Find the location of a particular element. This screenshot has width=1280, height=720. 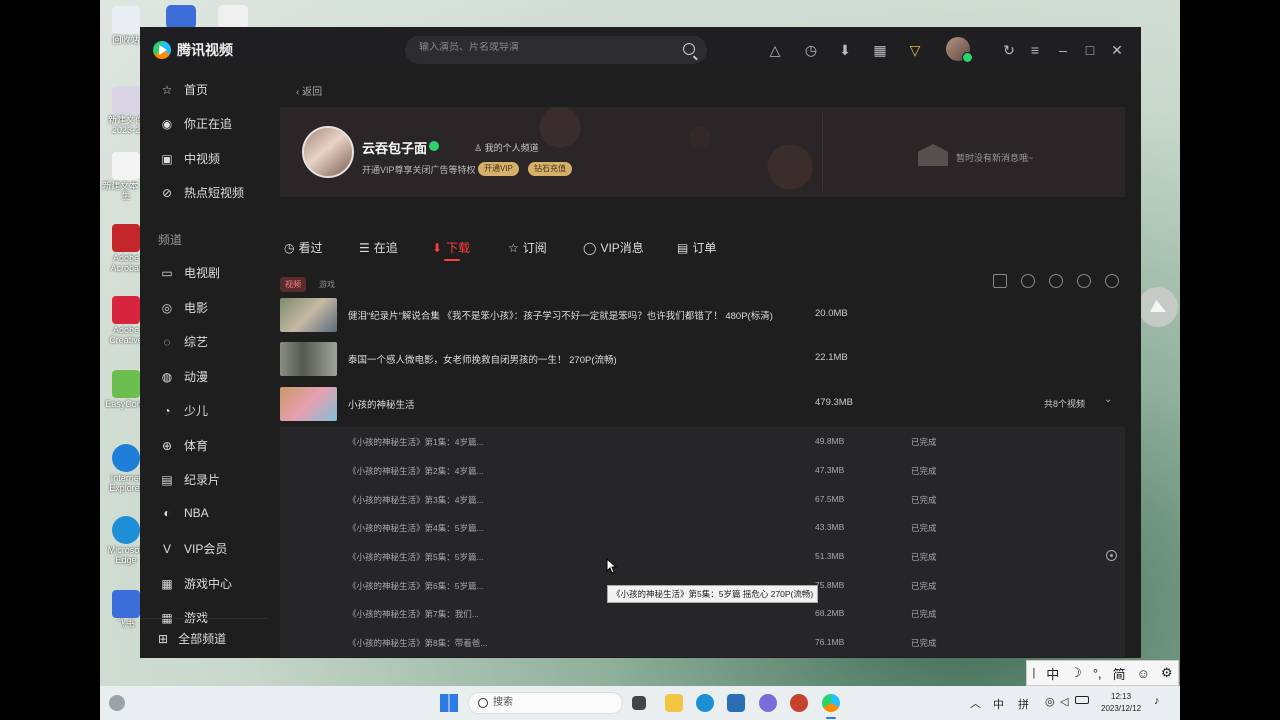

vip-diamond-icon: ▽ is located at coordinates (915, 50).